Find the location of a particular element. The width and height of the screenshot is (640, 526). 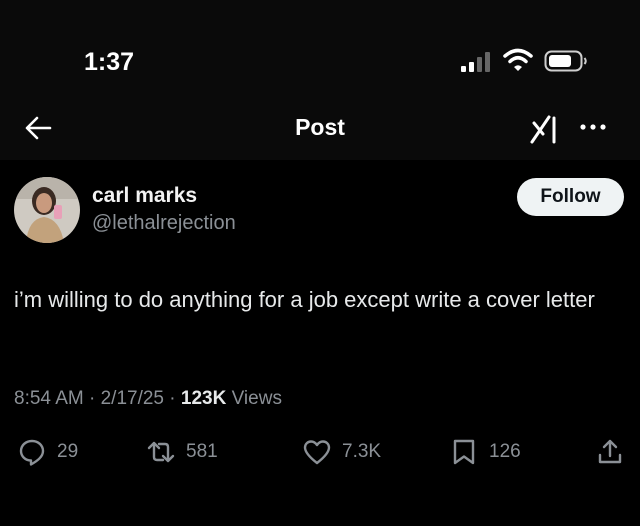

follow-button: Follow is located at coordinates (570, 197).